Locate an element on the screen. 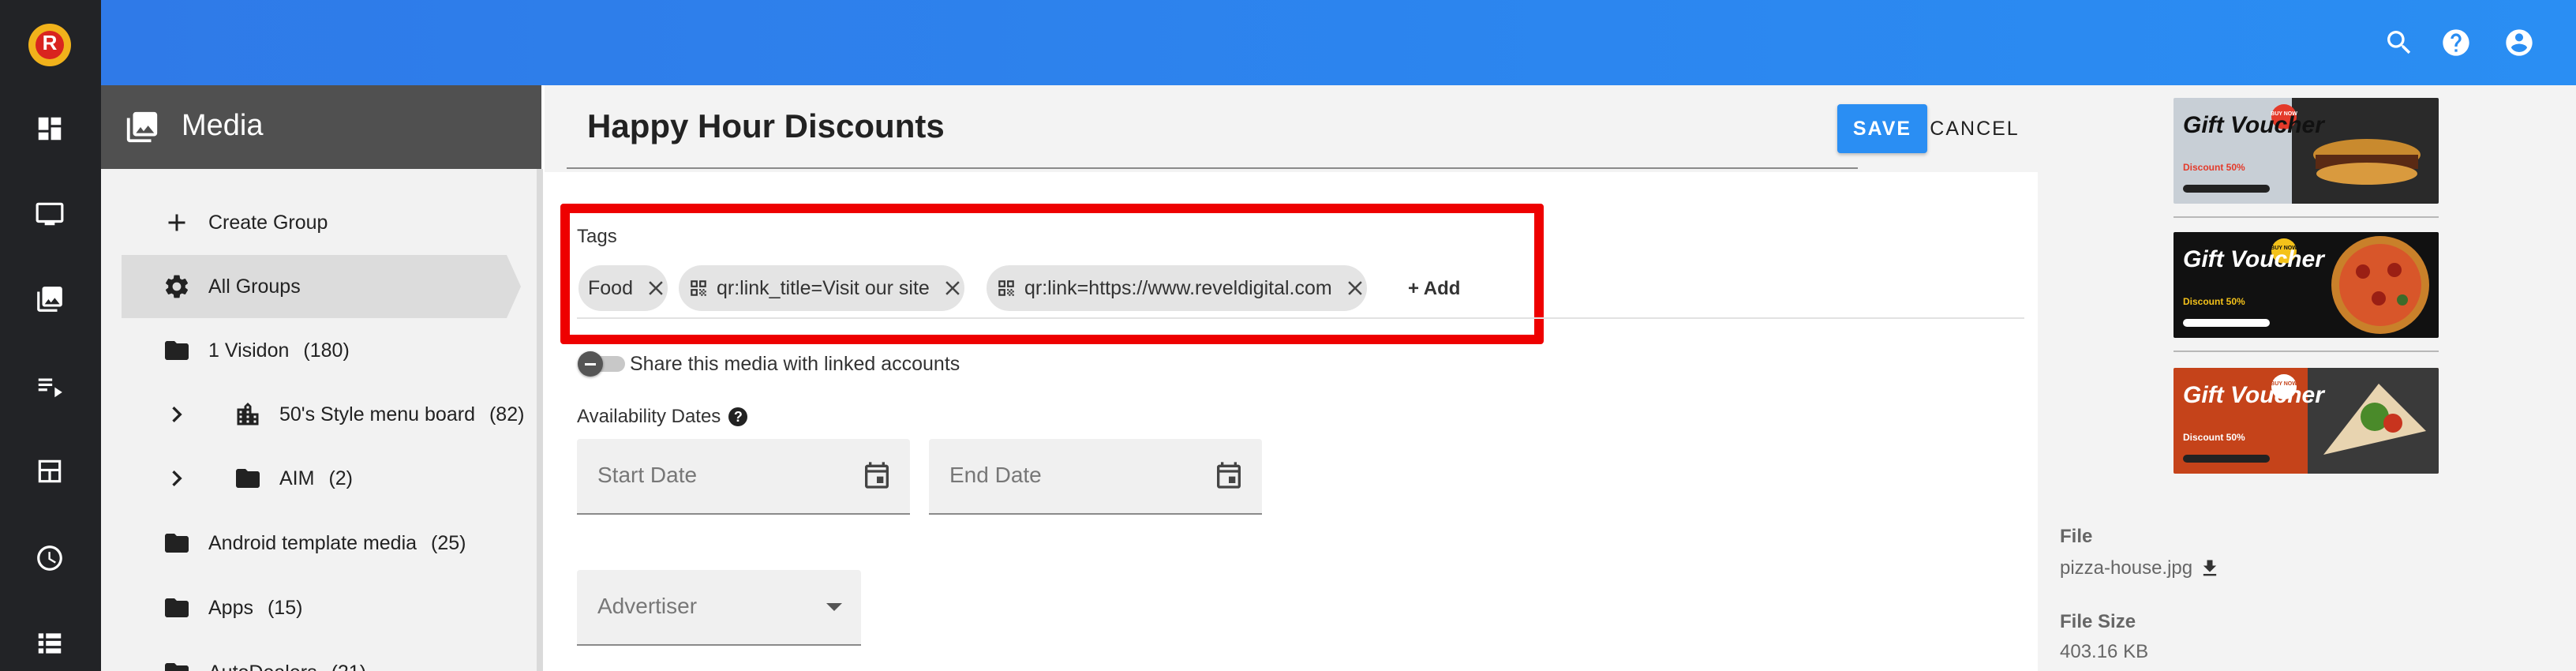  all-groups-label: All Groups is located at coordinates (254, 286).